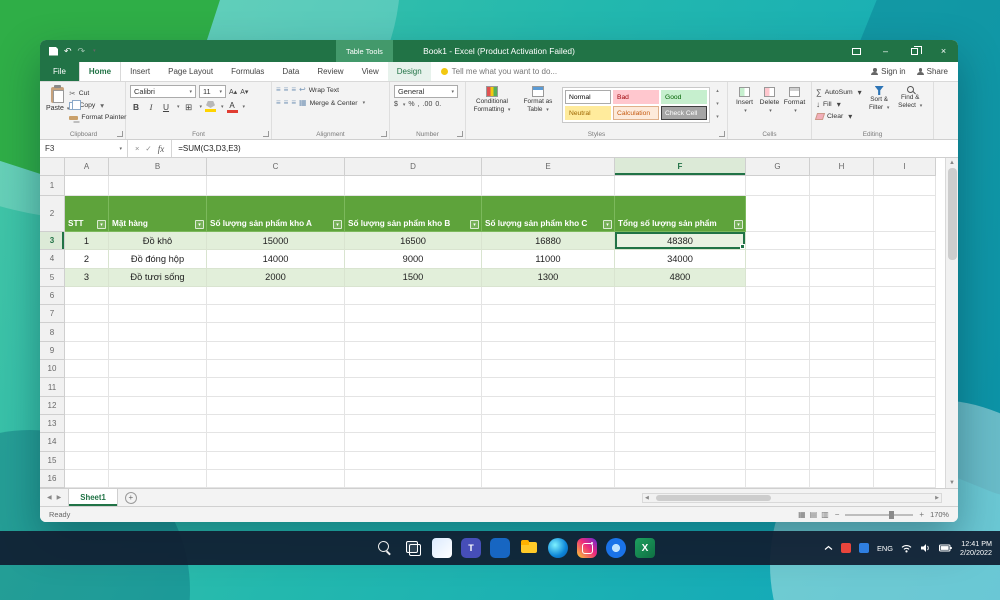 The image size is (1000, 600). I want to click on cell-I13, so click(905, 424).